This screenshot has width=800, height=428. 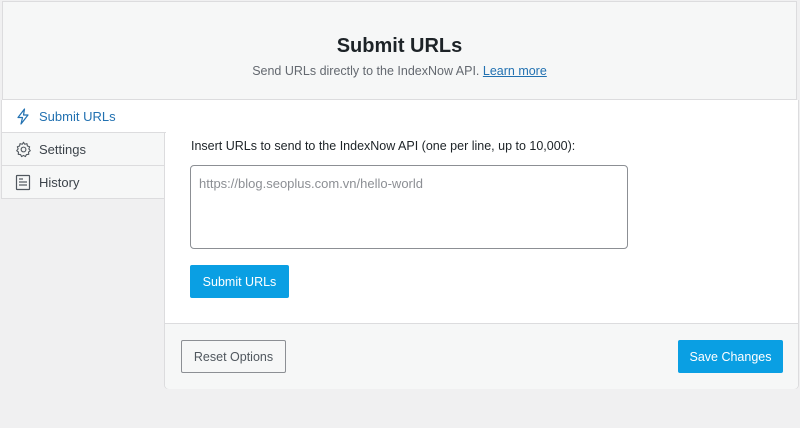 I want to click on tab-history: History, so click(x=83, y=182).